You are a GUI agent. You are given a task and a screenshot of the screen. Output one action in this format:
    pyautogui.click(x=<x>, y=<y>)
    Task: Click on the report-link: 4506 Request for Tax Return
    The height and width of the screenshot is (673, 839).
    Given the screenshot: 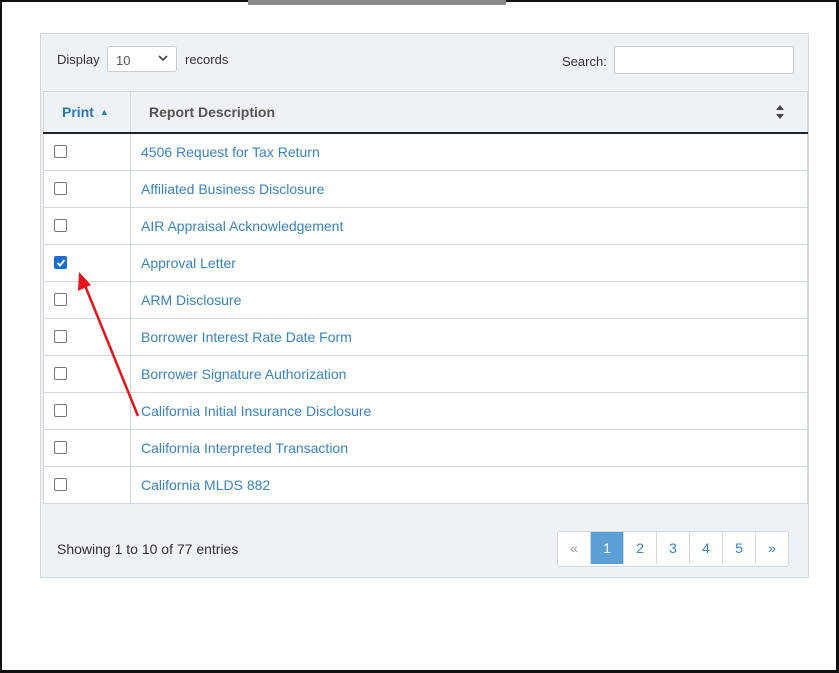 What is the action you would take?
    pyautogui.click(x=230, y=152)
    